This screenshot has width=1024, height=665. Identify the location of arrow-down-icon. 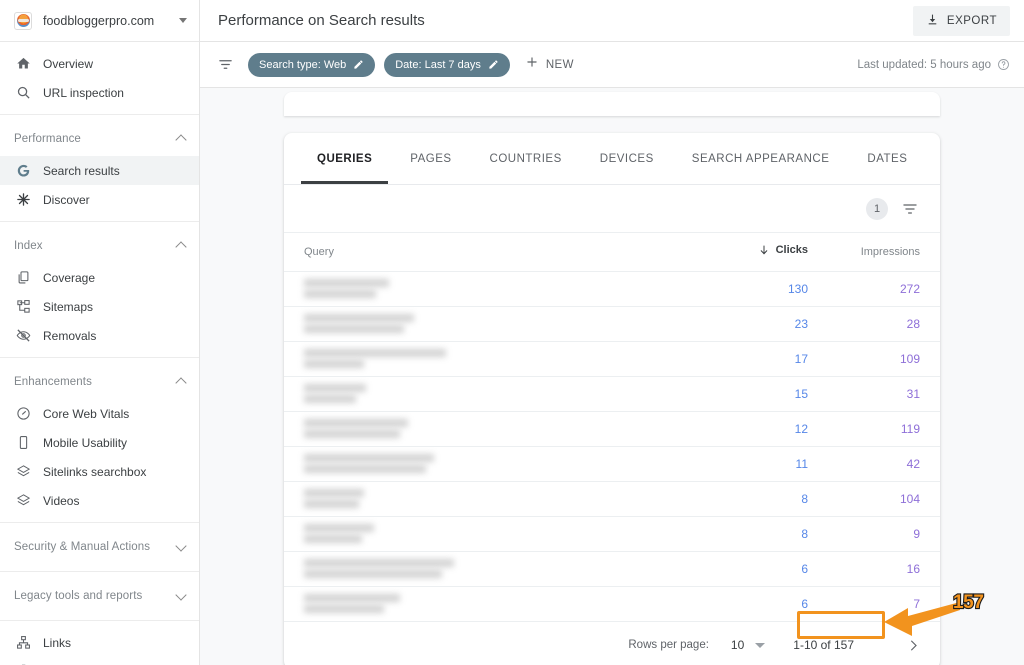
(764, 250).